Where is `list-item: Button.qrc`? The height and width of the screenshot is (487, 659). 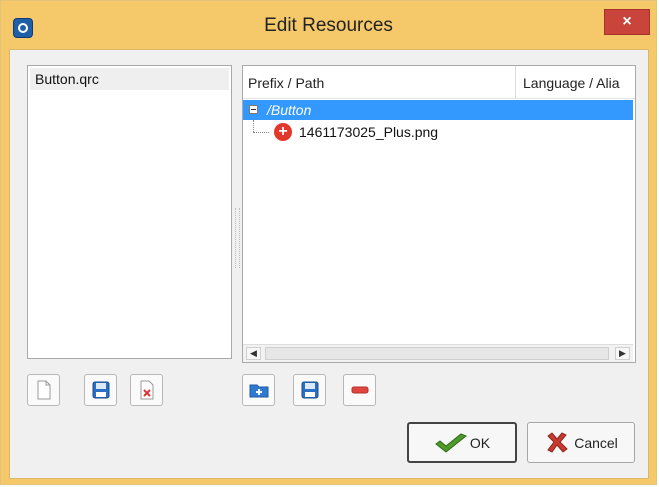 list-item: Button.qrc is located at coordinates (129, 79).